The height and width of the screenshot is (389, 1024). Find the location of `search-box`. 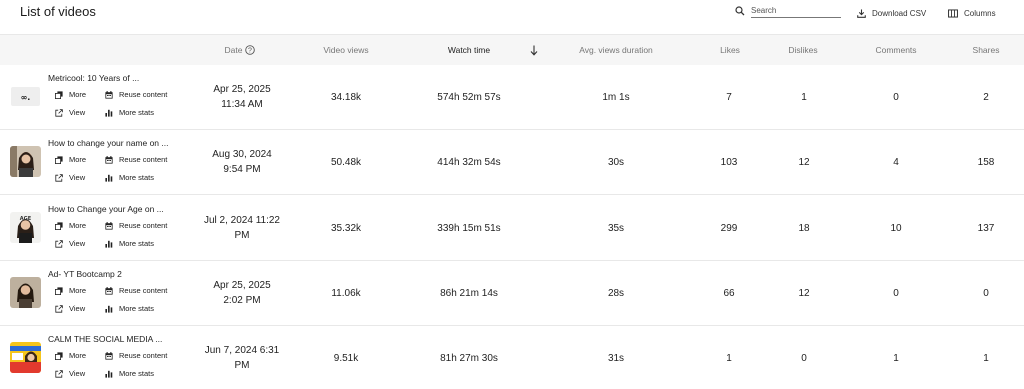

search-box is located at coordinates (788, 11).